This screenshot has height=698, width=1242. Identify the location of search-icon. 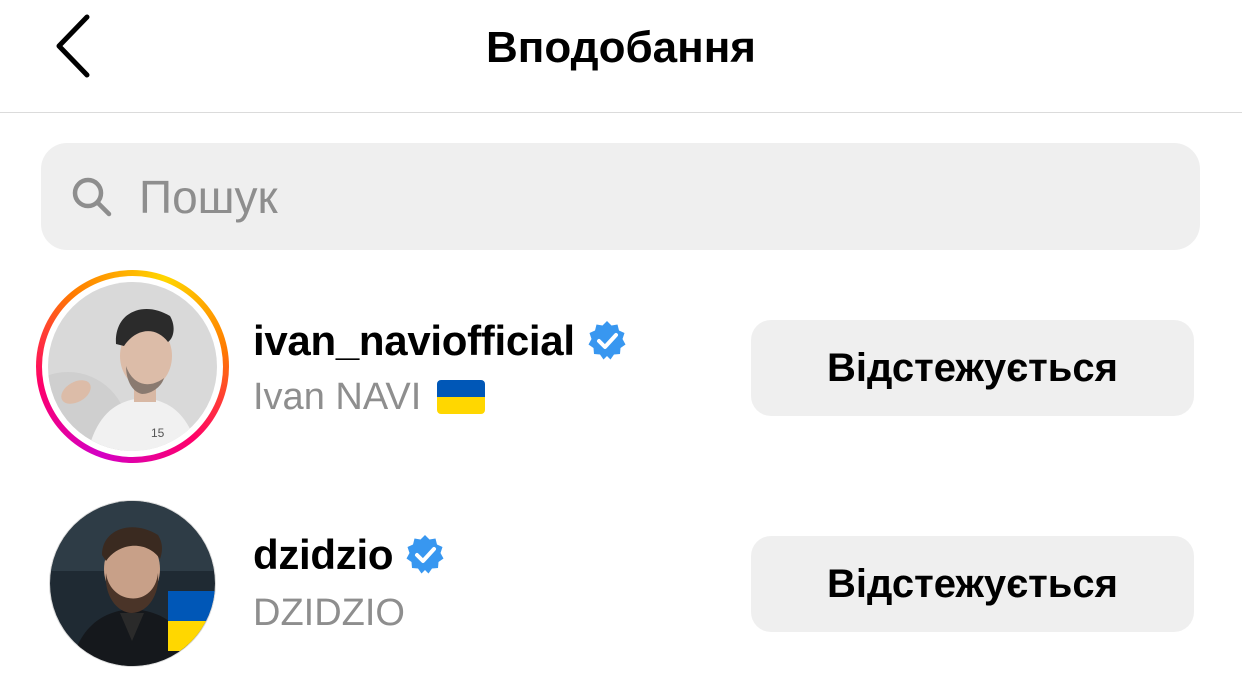
(92, 197).